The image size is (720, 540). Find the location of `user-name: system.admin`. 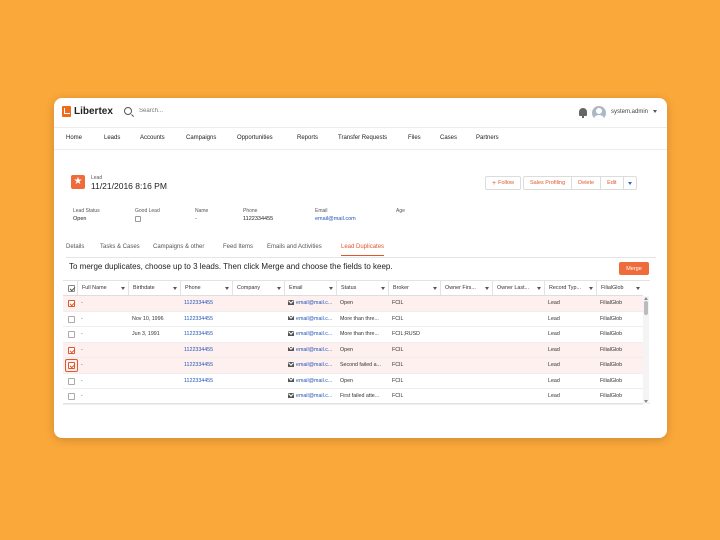

user-name: system.admin is located at coordinates (629, 112).